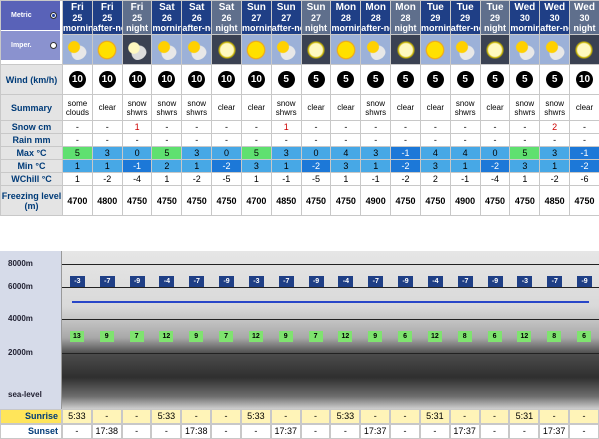 The image size is (599, 439). What do you see at coordinates (256, 17) in the screenshot?
I see `day-header: Sun27morning` at bounding box center [256, 17].